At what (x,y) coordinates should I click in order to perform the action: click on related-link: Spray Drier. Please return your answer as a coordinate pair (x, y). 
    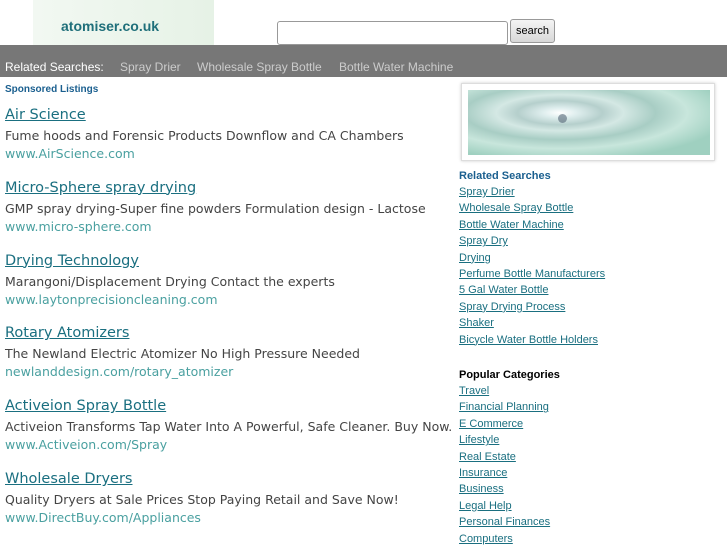
    Looking at the image, I should click on (150, 67).